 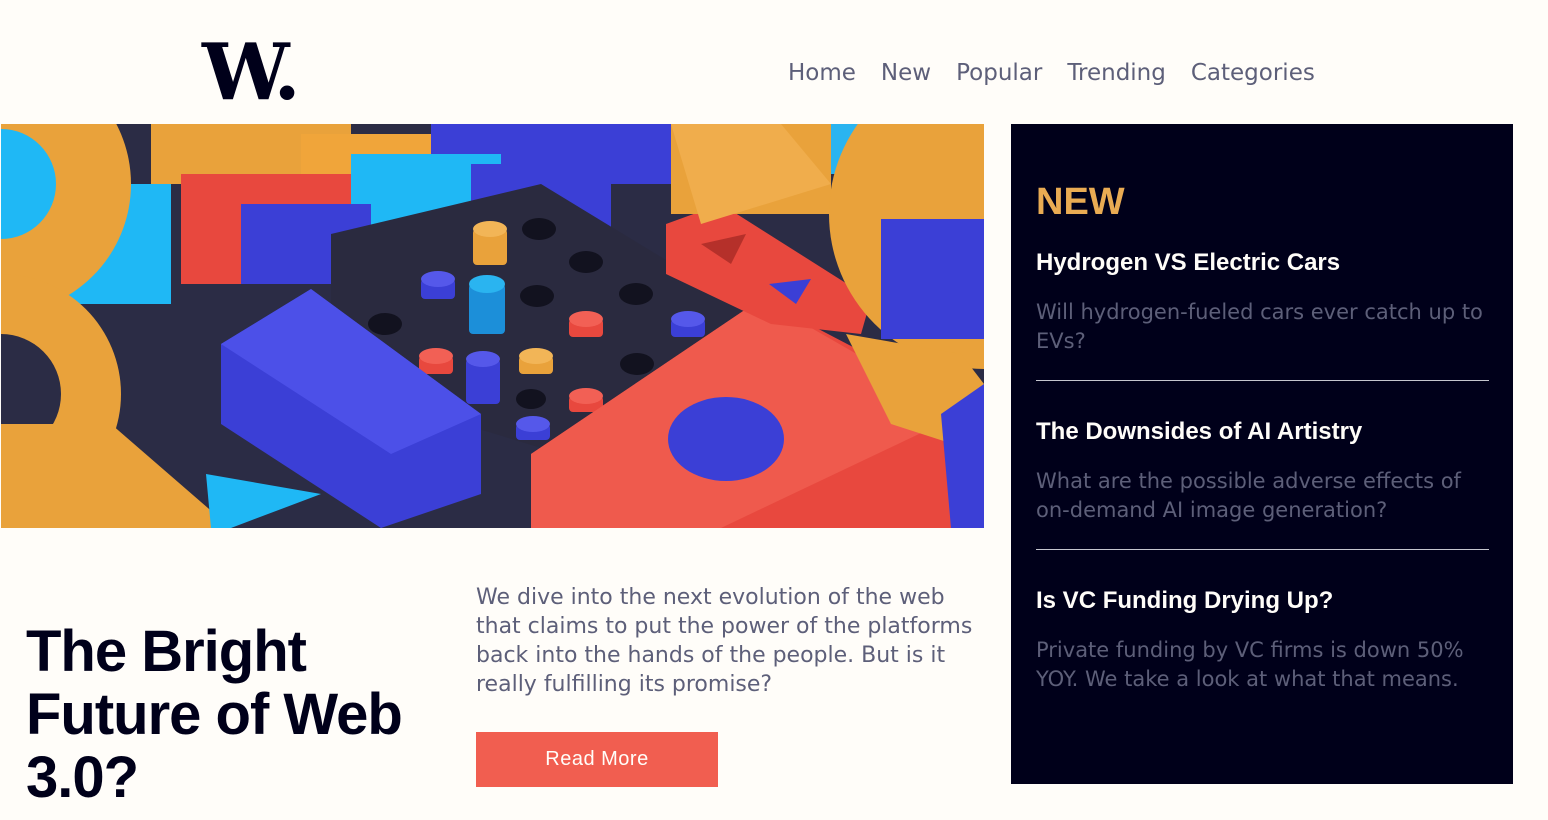 What do you see at coordinates (597, 759) in the screenshot?
I see `read-more-button: Read More` at bounding box center [597, 759].